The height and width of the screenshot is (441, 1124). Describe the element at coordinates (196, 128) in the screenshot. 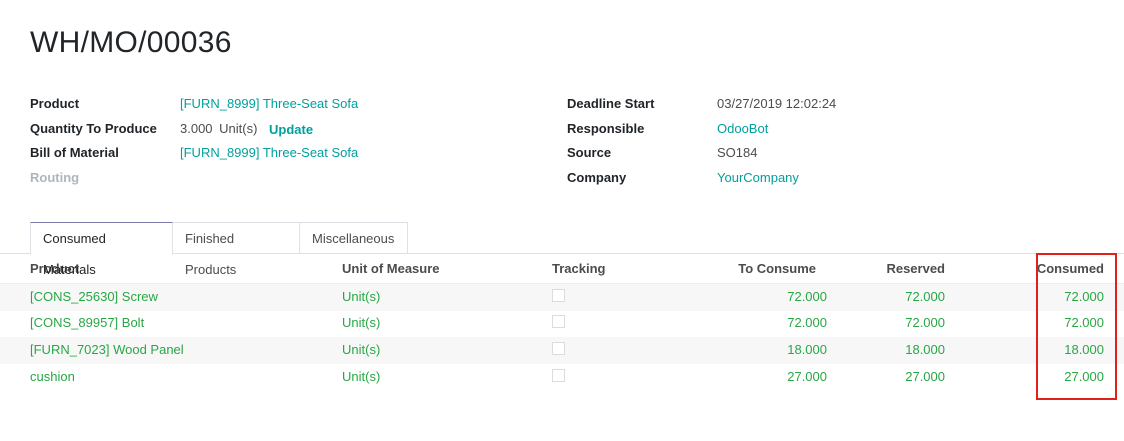

I see `quantity-number: 3.000` at that location.